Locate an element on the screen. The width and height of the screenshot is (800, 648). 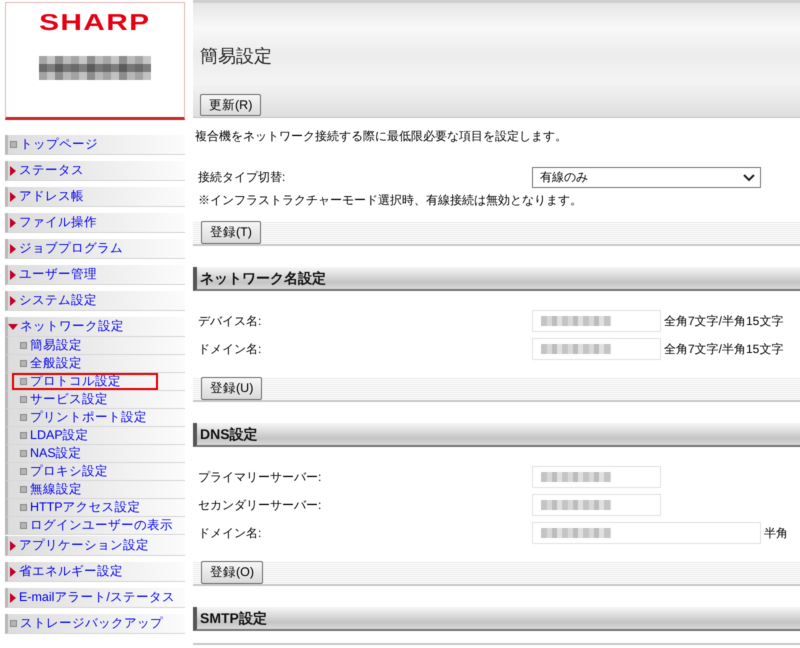
field-label: セカンダリーサーバー: is located at coordinates (259, 505).